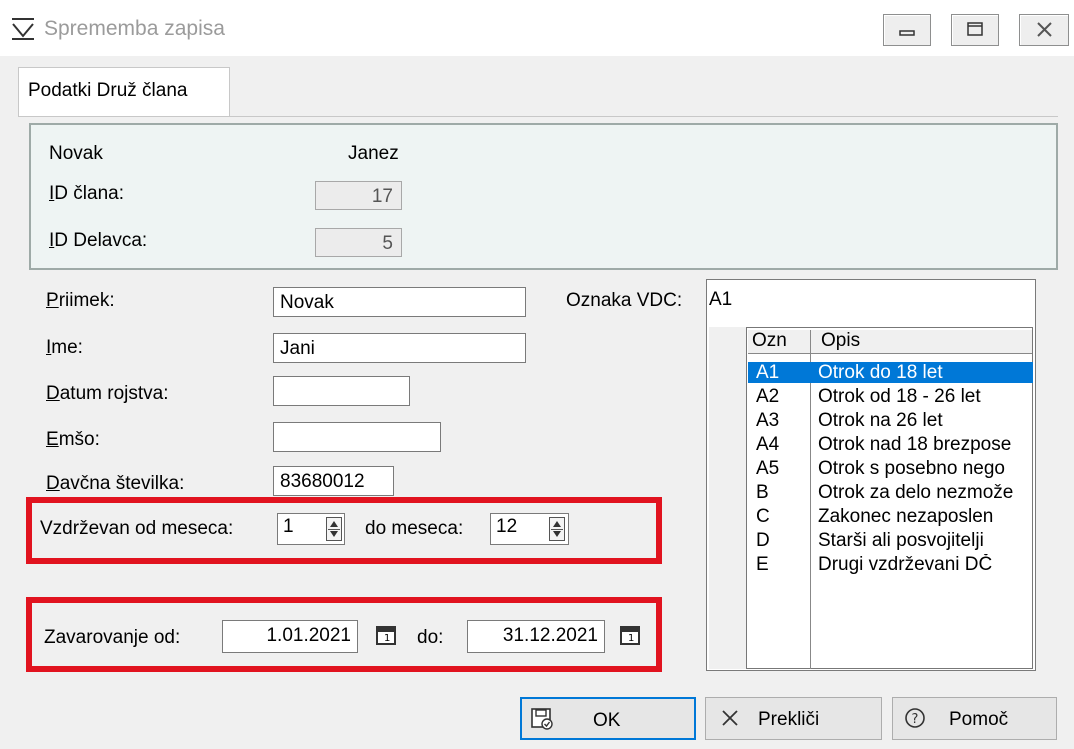 Image resolution: width=1074 pixels, height=749 pixels. What do you see at coordinates (890, 492) in the screenshot?
I see `vdc-row: B Otrok za delo nezmože` at bounding box center [890, 492].